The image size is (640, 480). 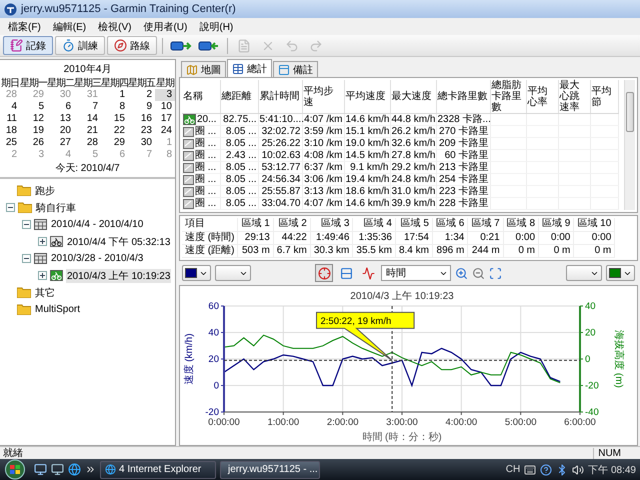 I want to click on table-cell: 25:55.87, so click(x=281, y=191).